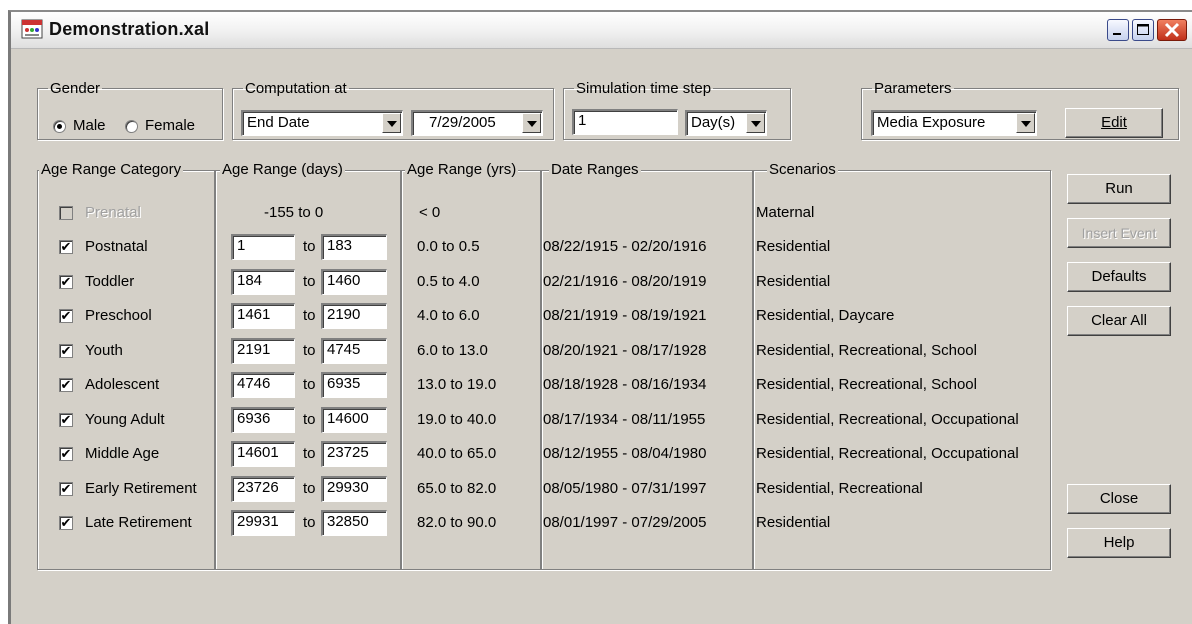 The image size is (1192, 624). What do you see at coordinates (263, 454) in the screenshot?
I see `row-from-days-input: 14601` at bounding box center [263, 454].